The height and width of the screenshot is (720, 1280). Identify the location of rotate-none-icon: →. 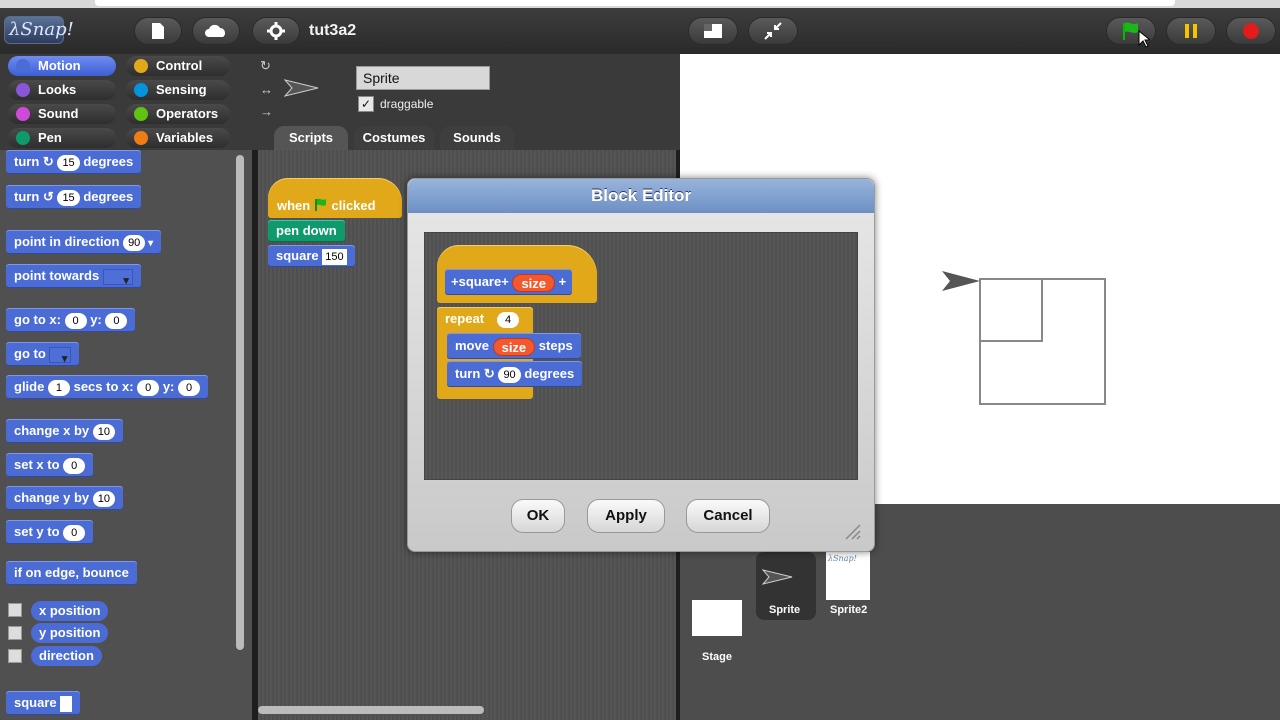
(266, 111).